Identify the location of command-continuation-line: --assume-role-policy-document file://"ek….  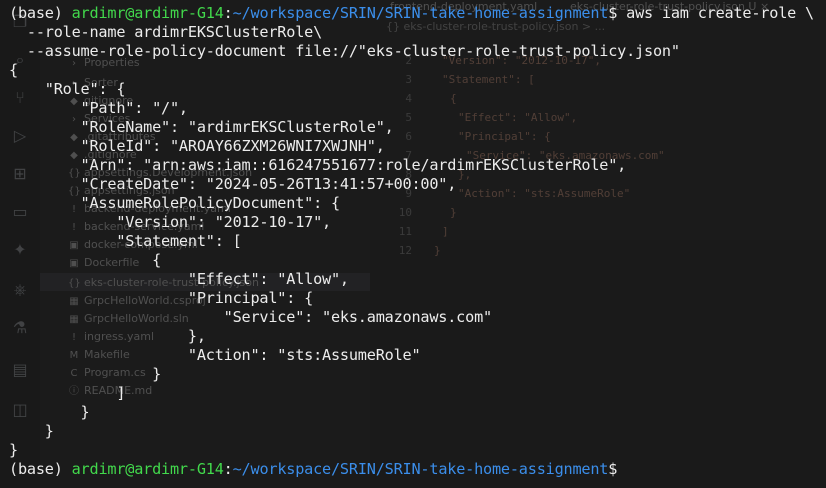
(344, 51).